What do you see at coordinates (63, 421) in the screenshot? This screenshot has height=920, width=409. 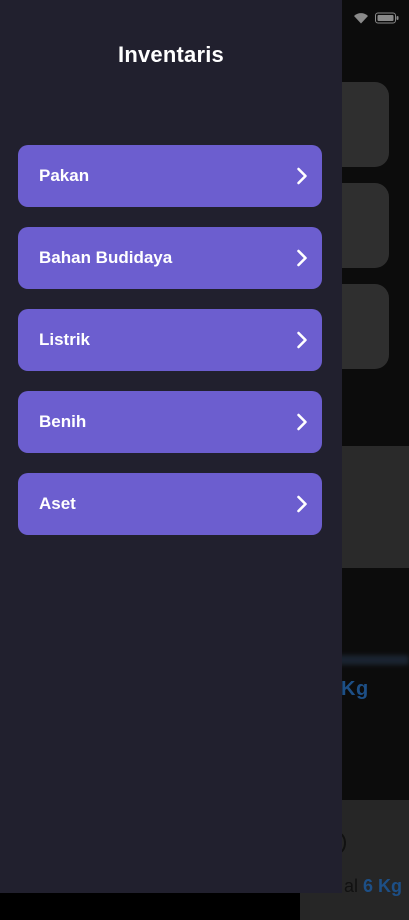 I see `menu-item-label: Benih` at bounding box center [63, 421].